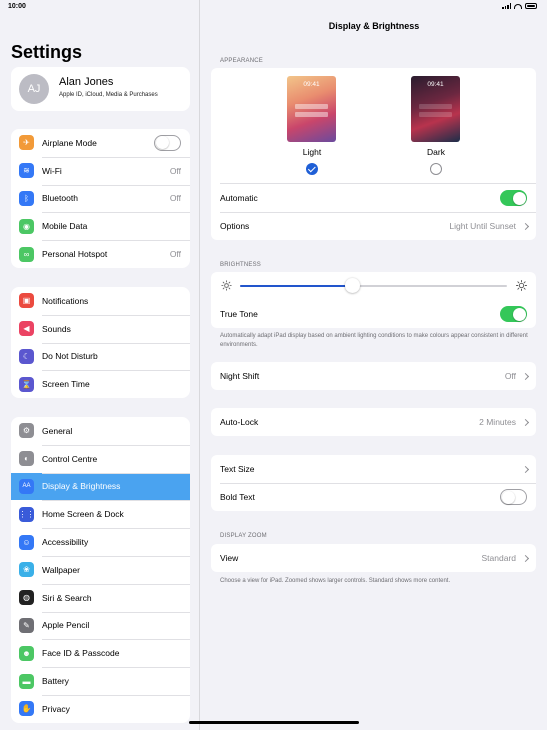 The width and height of the screenshot is (547, 730). What do you see at coordinates (100, 708) in the screenshot?
I see `sidebar-item-privacy: ✋ Privacy` at bounding box center [100, 708].